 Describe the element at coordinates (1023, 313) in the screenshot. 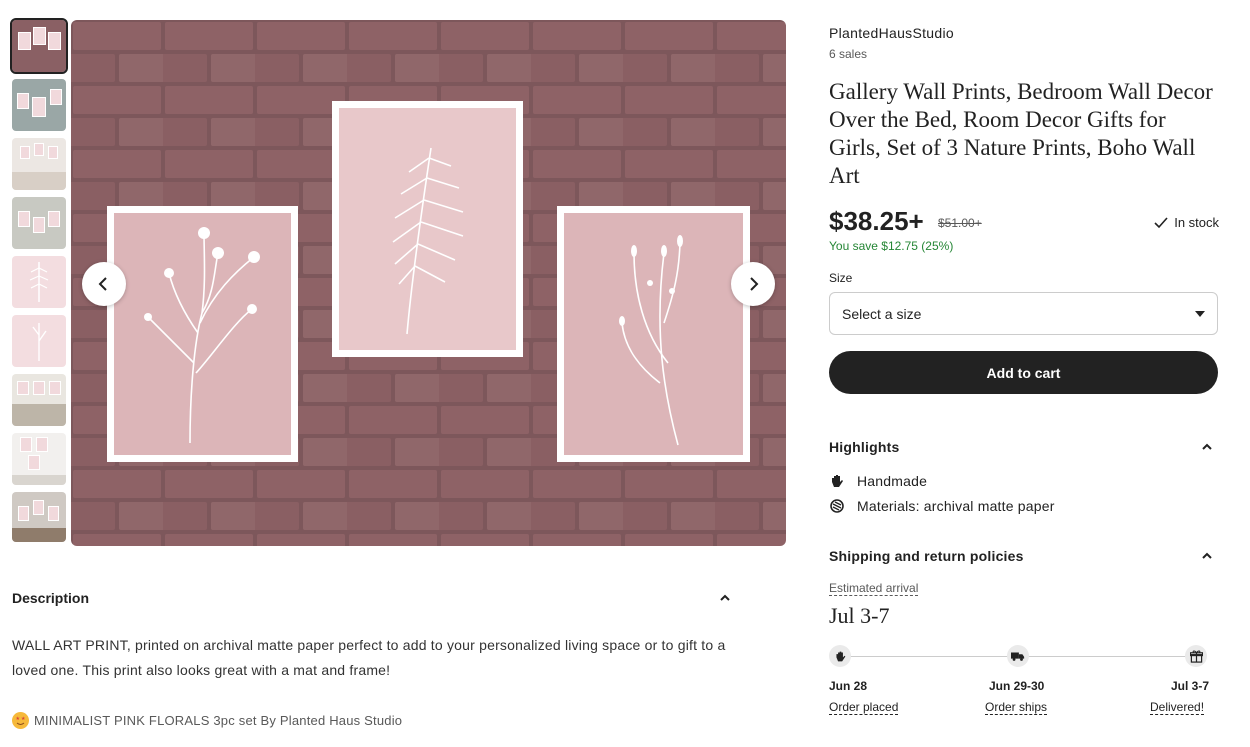

I see `size-select: Select a size` at that location.